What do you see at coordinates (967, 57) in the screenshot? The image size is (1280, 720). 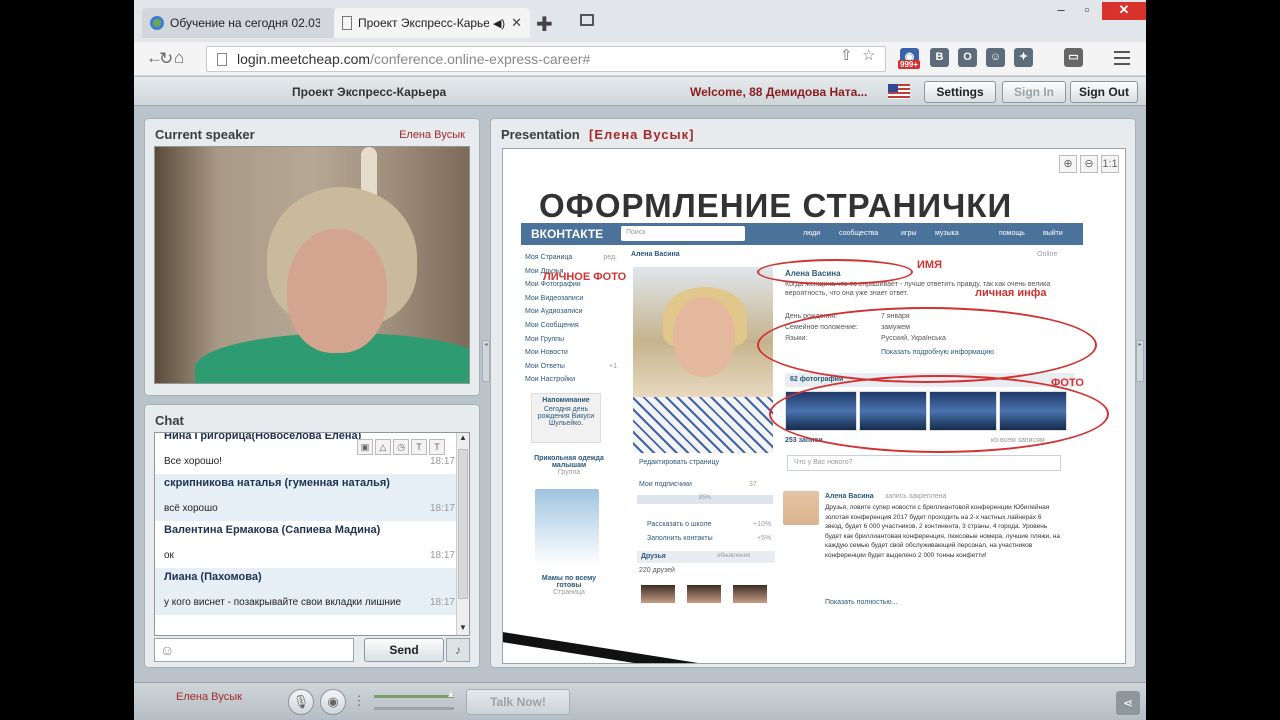 I see `ok-extension-icon: О` at bounding box center [967, 57].